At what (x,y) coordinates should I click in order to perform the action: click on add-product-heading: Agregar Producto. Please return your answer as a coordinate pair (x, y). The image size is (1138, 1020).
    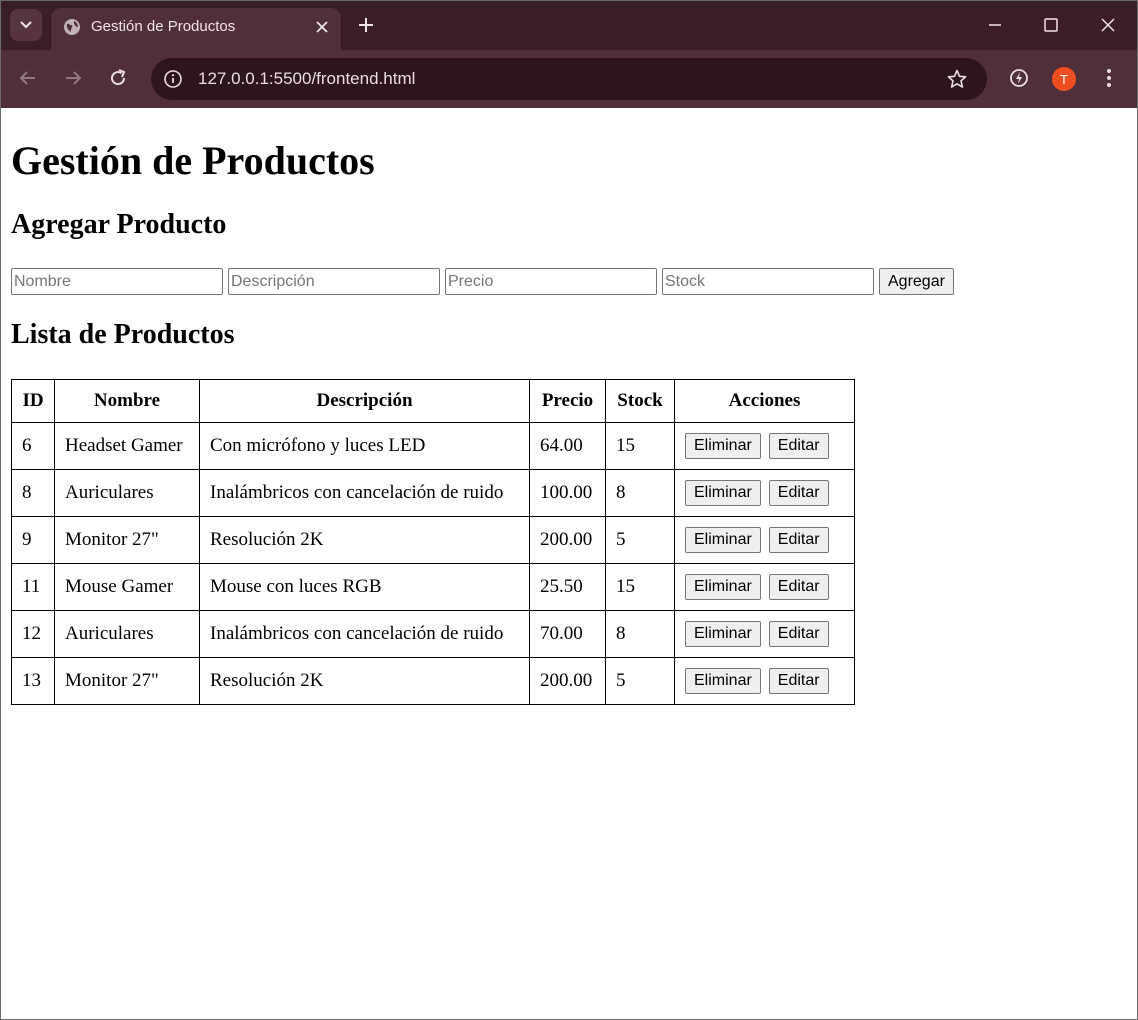
    Looking at the image, I should click on (119, 224).